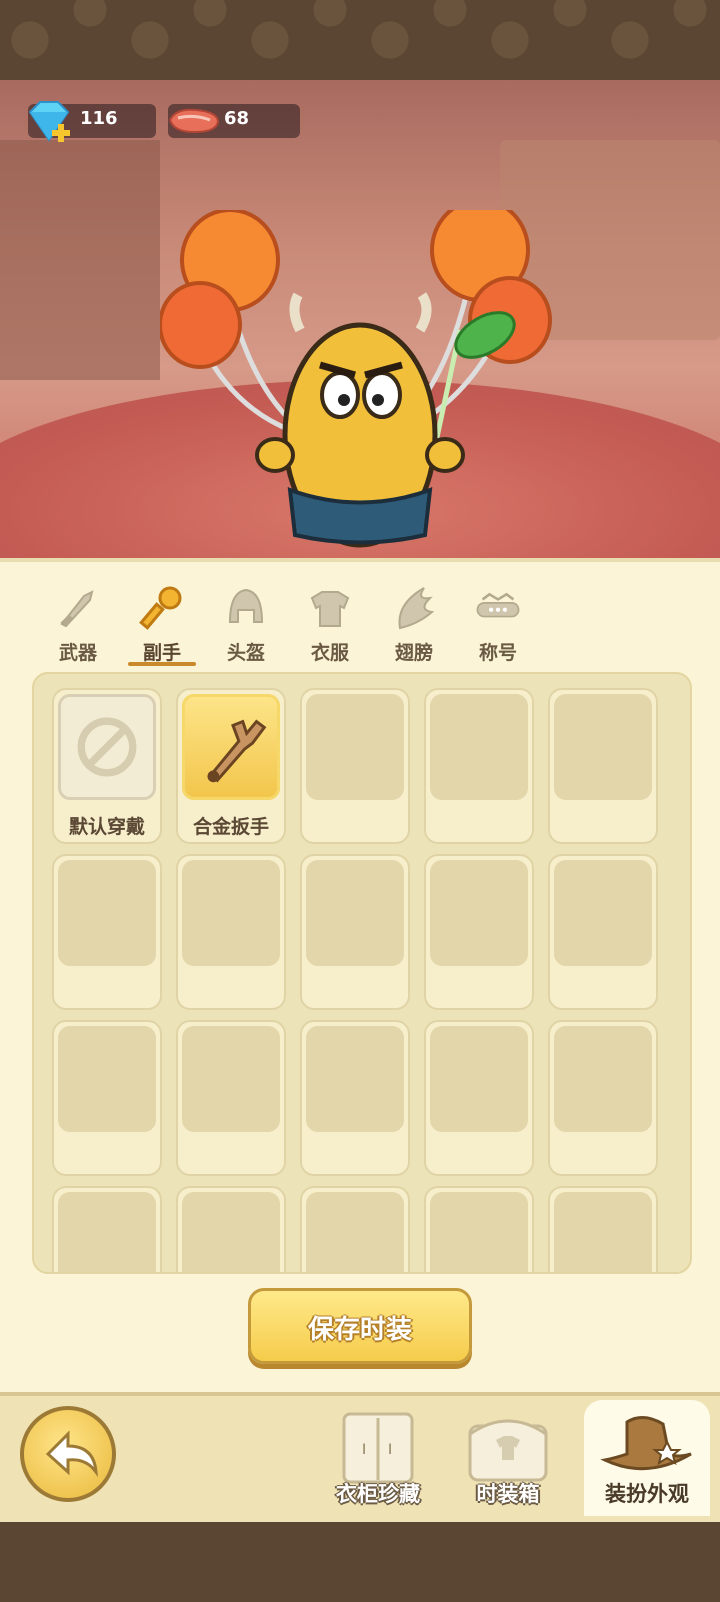 The image size is (720, 1602). I want to click on nav-label: 时装箱, so click(508, 1494).